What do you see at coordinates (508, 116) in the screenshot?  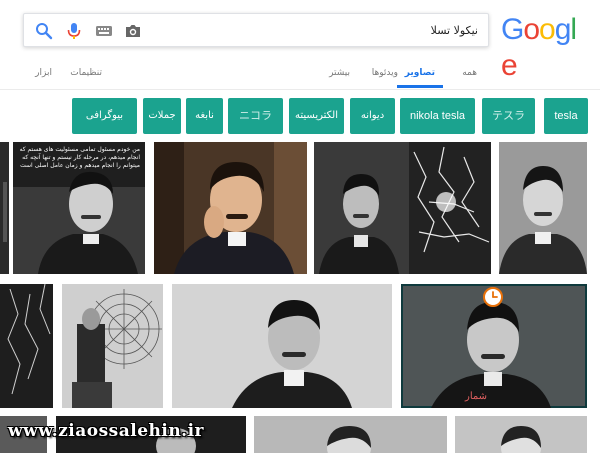 I see `chip-tesla-katakana: テスラ` at bounding box center [508, 116].